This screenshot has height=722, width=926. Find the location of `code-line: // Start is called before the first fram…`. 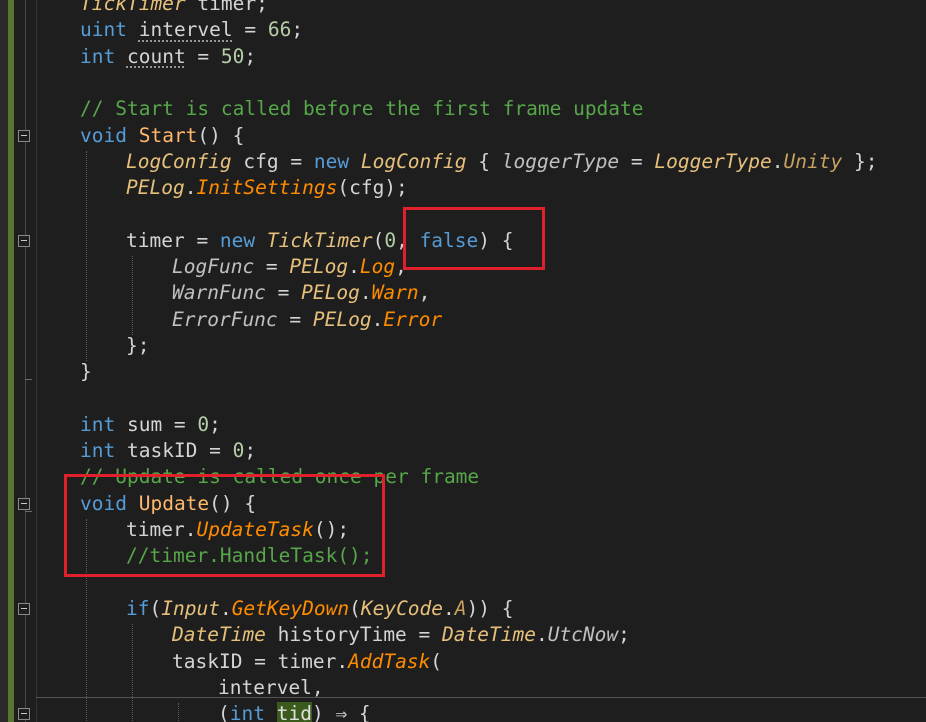

code-line: // Start is called before the first fram… is located at coordinates (362, 109).